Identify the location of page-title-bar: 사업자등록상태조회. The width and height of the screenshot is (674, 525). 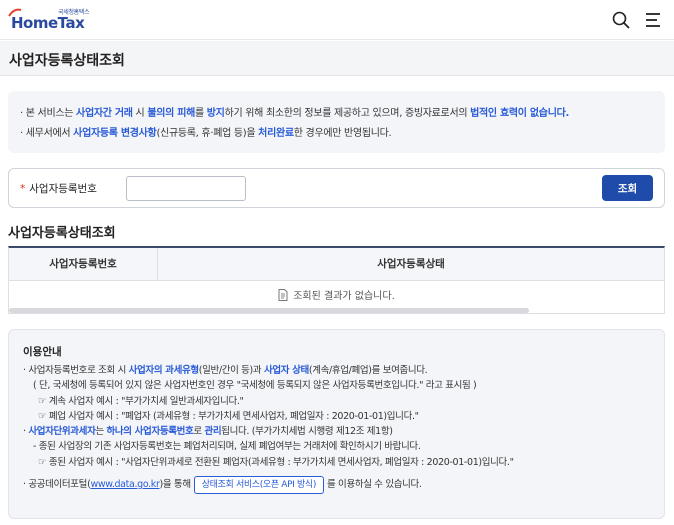
(337, 58).